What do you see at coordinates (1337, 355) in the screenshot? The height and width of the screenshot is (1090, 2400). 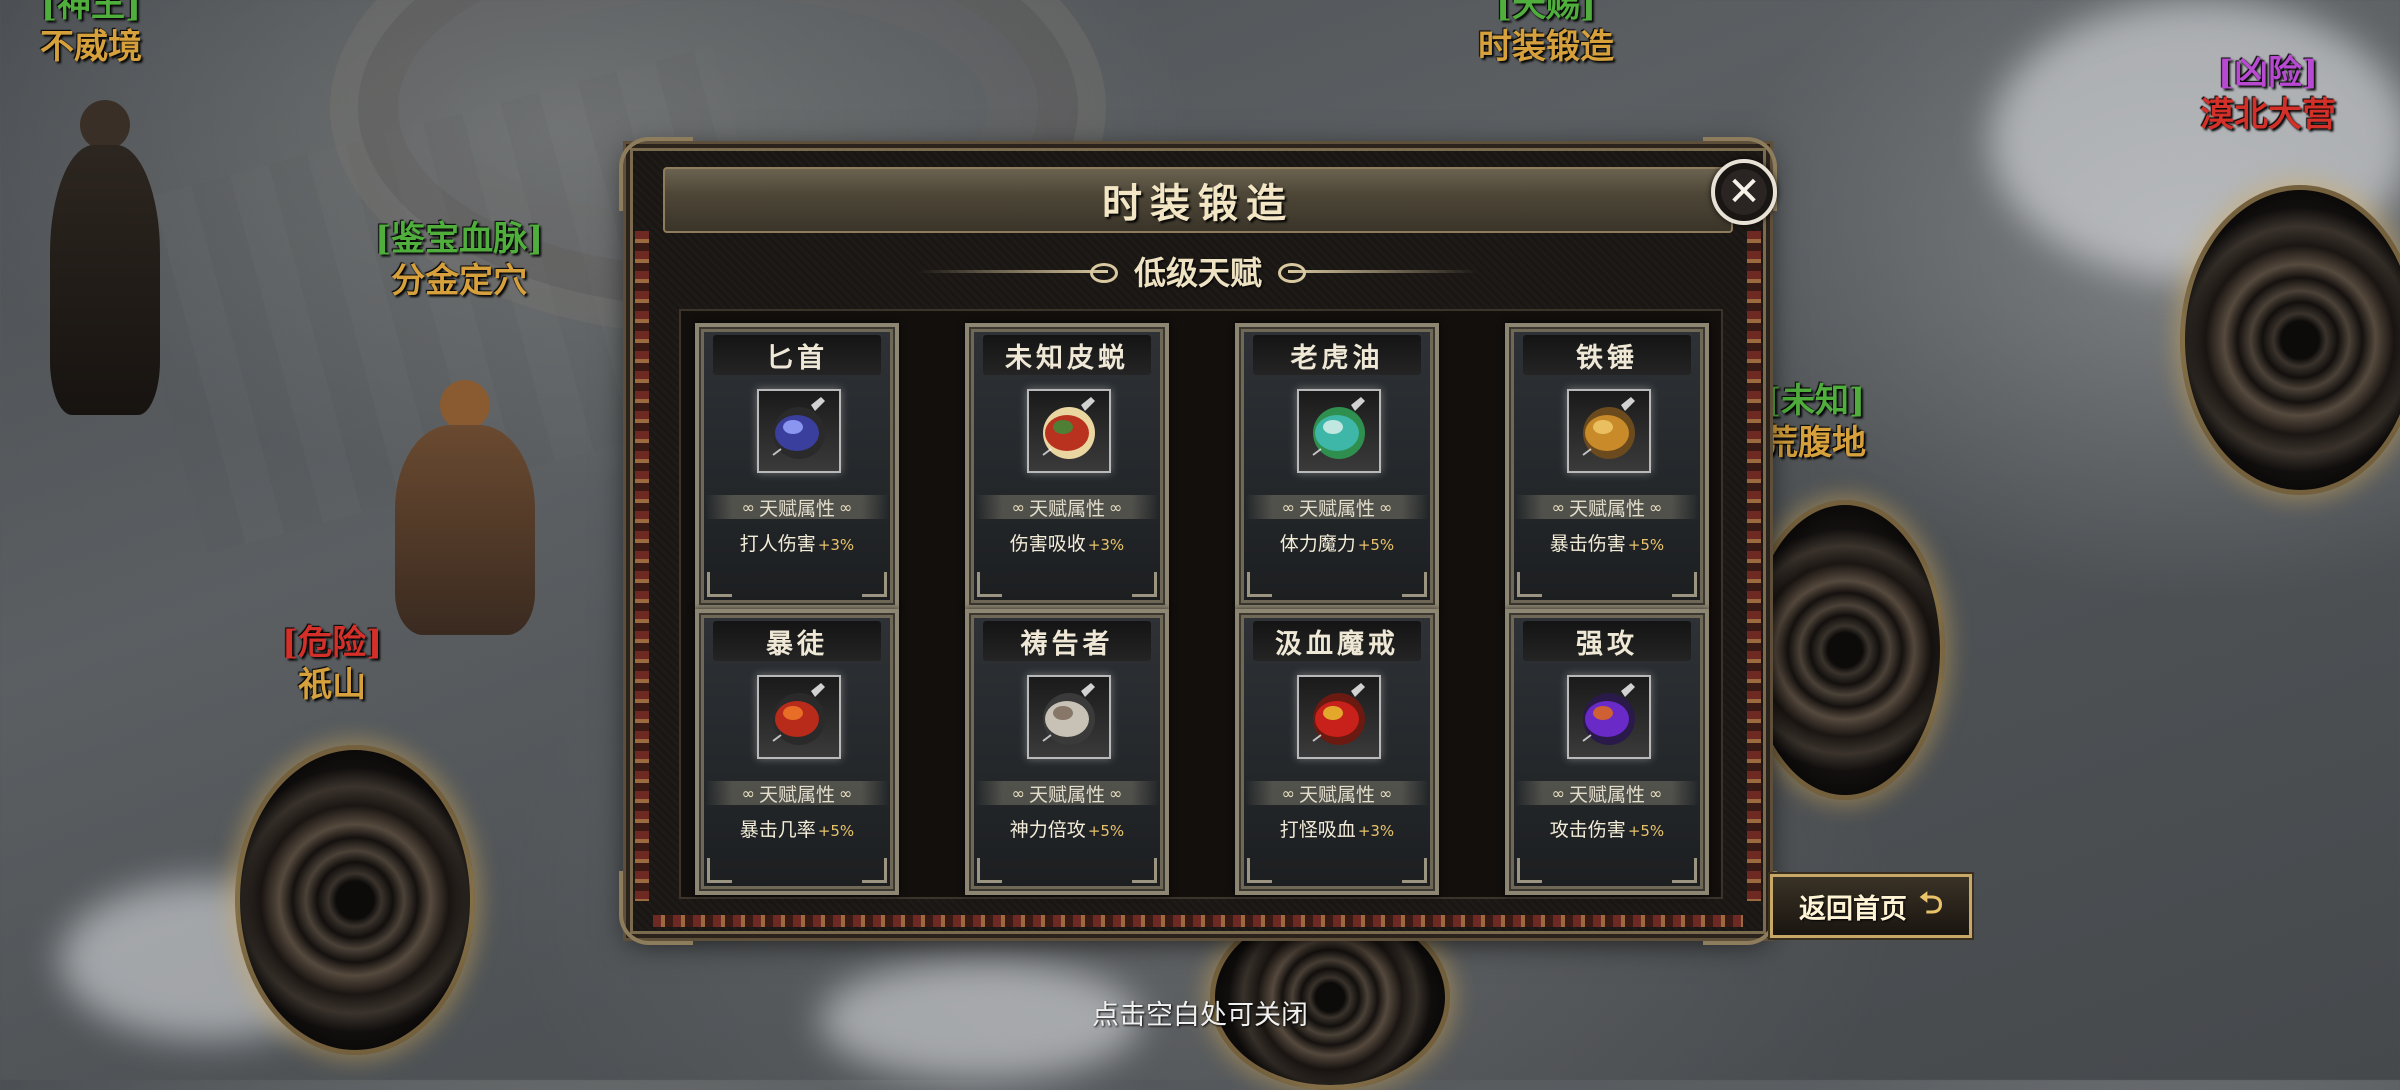 I see `talent-name: 老虎油` at bounding box center [1337, 355].